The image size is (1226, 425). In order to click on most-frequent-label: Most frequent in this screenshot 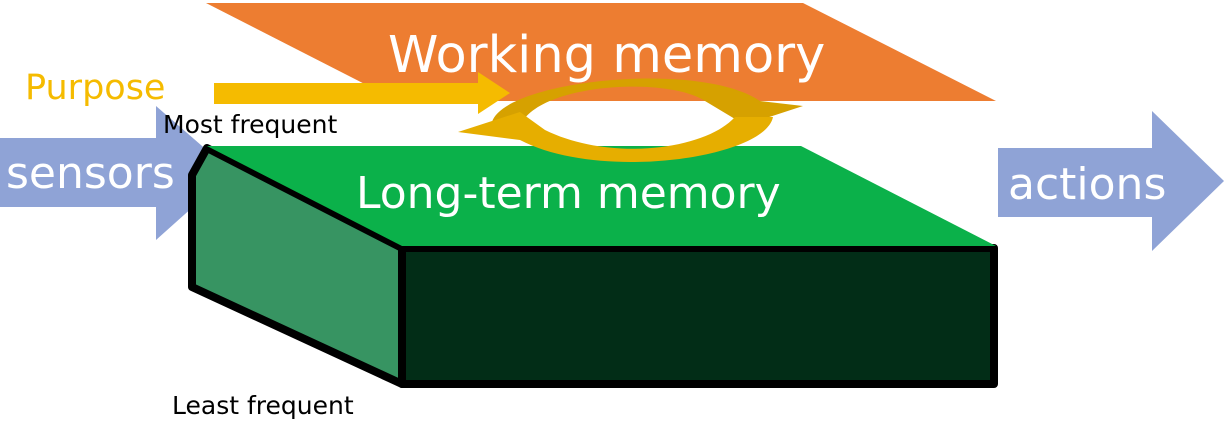, I will do `click(250, 124)`.